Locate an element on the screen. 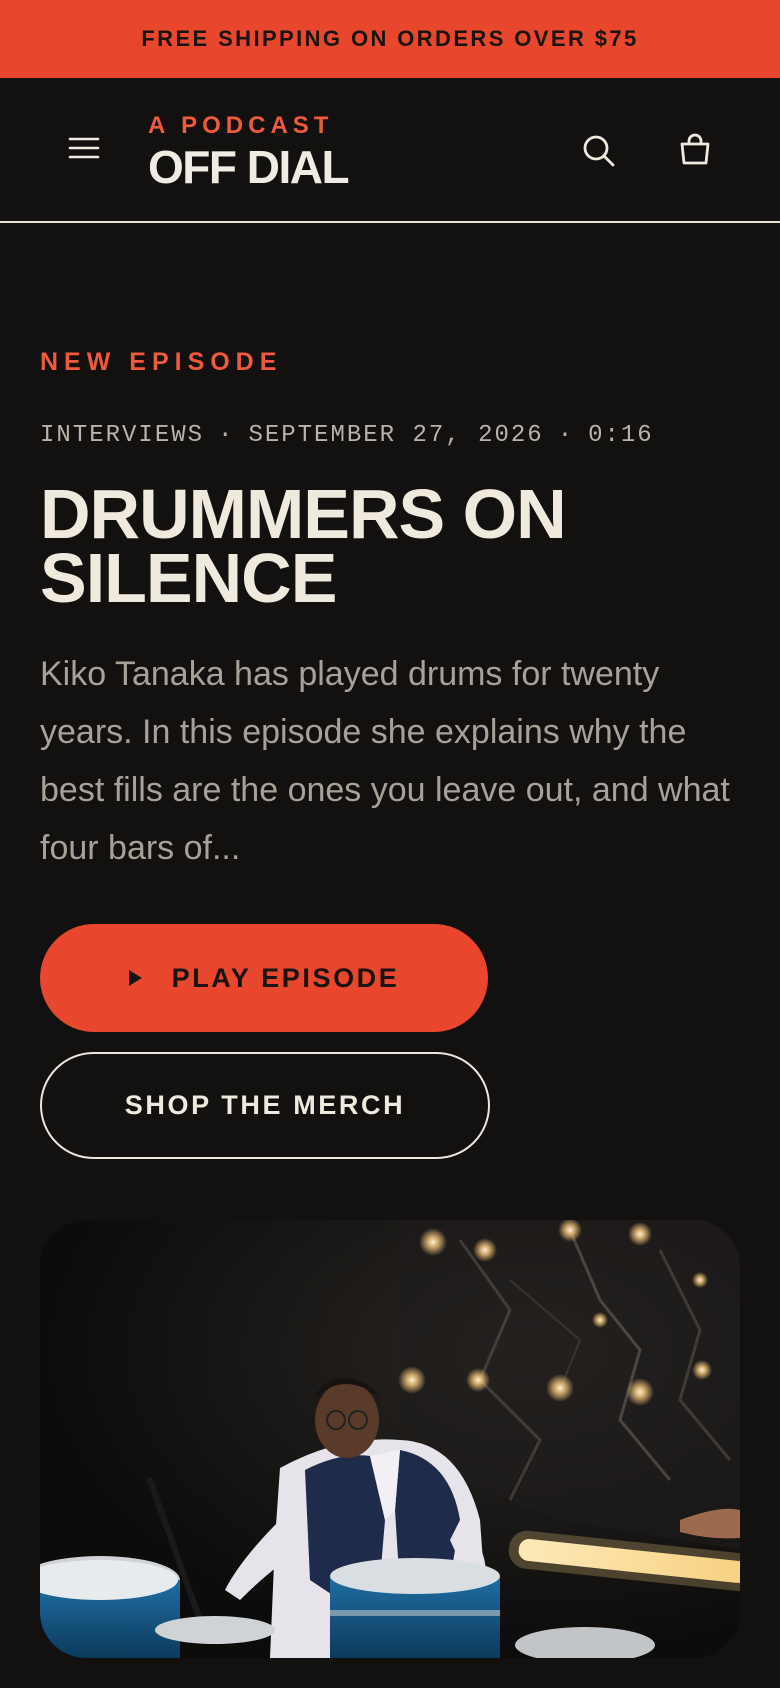  cart-button is located at coordinates (695, 149).